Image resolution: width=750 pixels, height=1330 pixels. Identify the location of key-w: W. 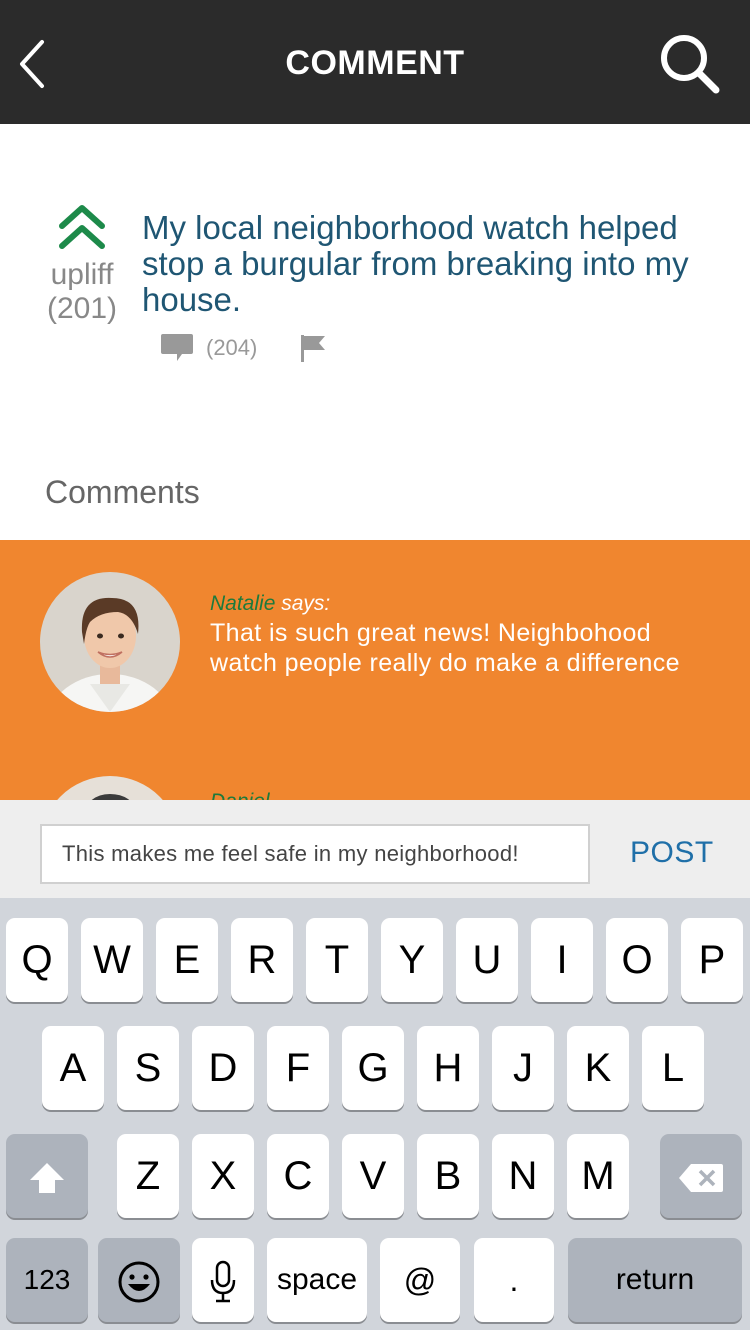
(112, 960).